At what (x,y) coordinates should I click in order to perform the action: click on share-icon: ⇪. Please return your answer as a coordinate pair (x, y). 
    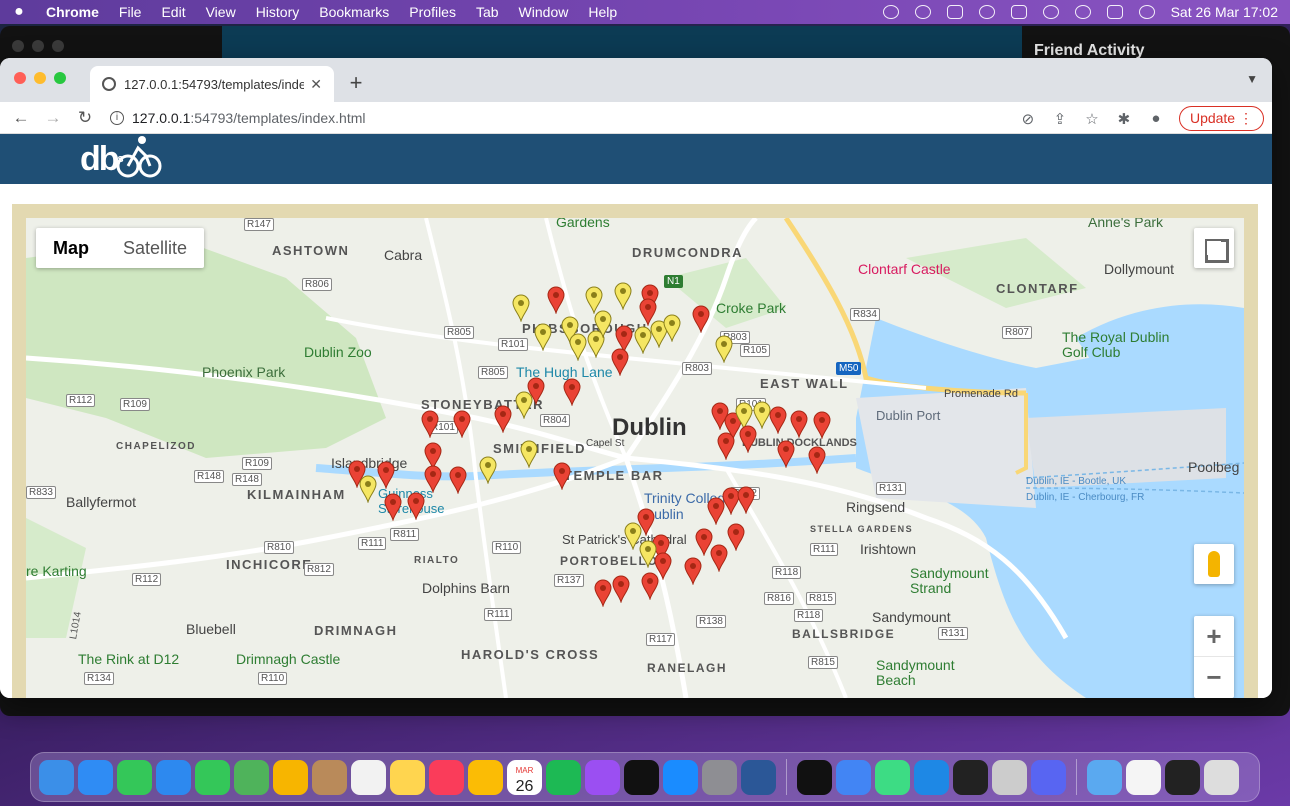
    Looking at the image, I should click on (1060, 119).